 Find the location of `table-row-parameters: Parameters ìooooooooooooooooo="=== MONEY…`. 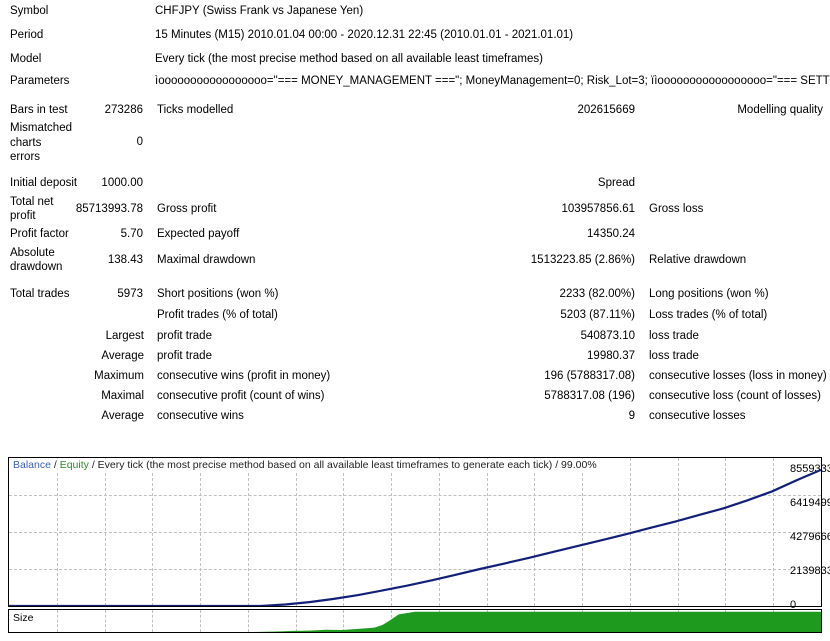

table-row-parameters: Parameters ìooooooooooooooooo="=== MONEY… is located at coordinates (415, 81).